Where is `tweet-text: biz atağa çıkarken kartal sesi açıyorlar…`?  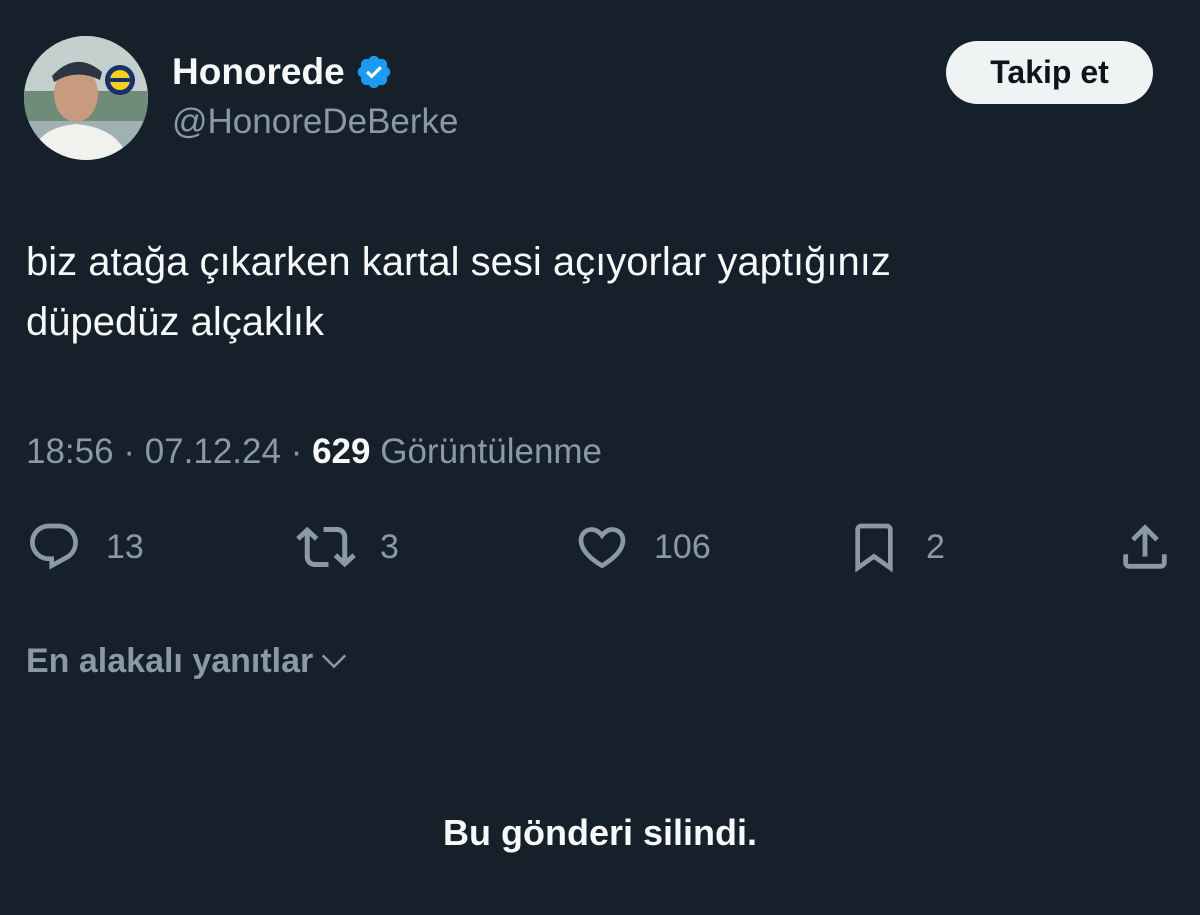 tweet-text: biz atağa çıkarken kartal sesi açıyorlar… is located at coordinates (458, 292).